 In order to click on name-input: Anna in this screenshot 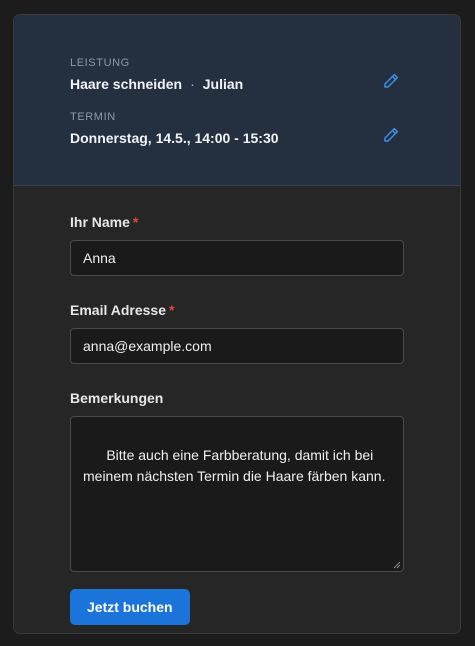, I will do `click(237, 258)`.